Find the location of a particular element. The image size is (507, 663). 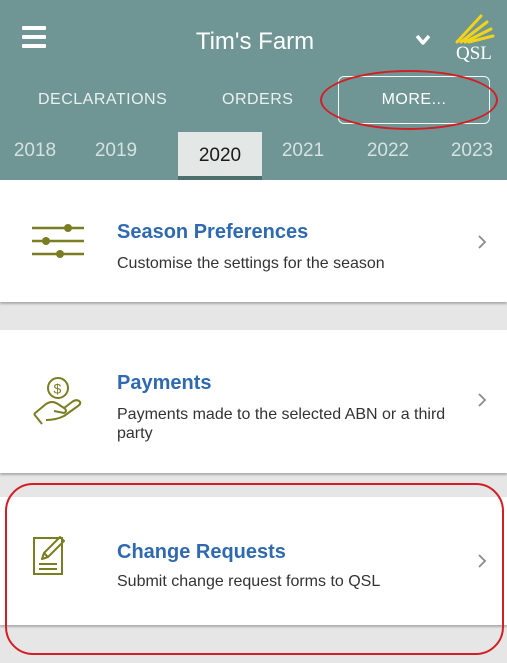

sliders-icon is located at coordinates (58, 241).